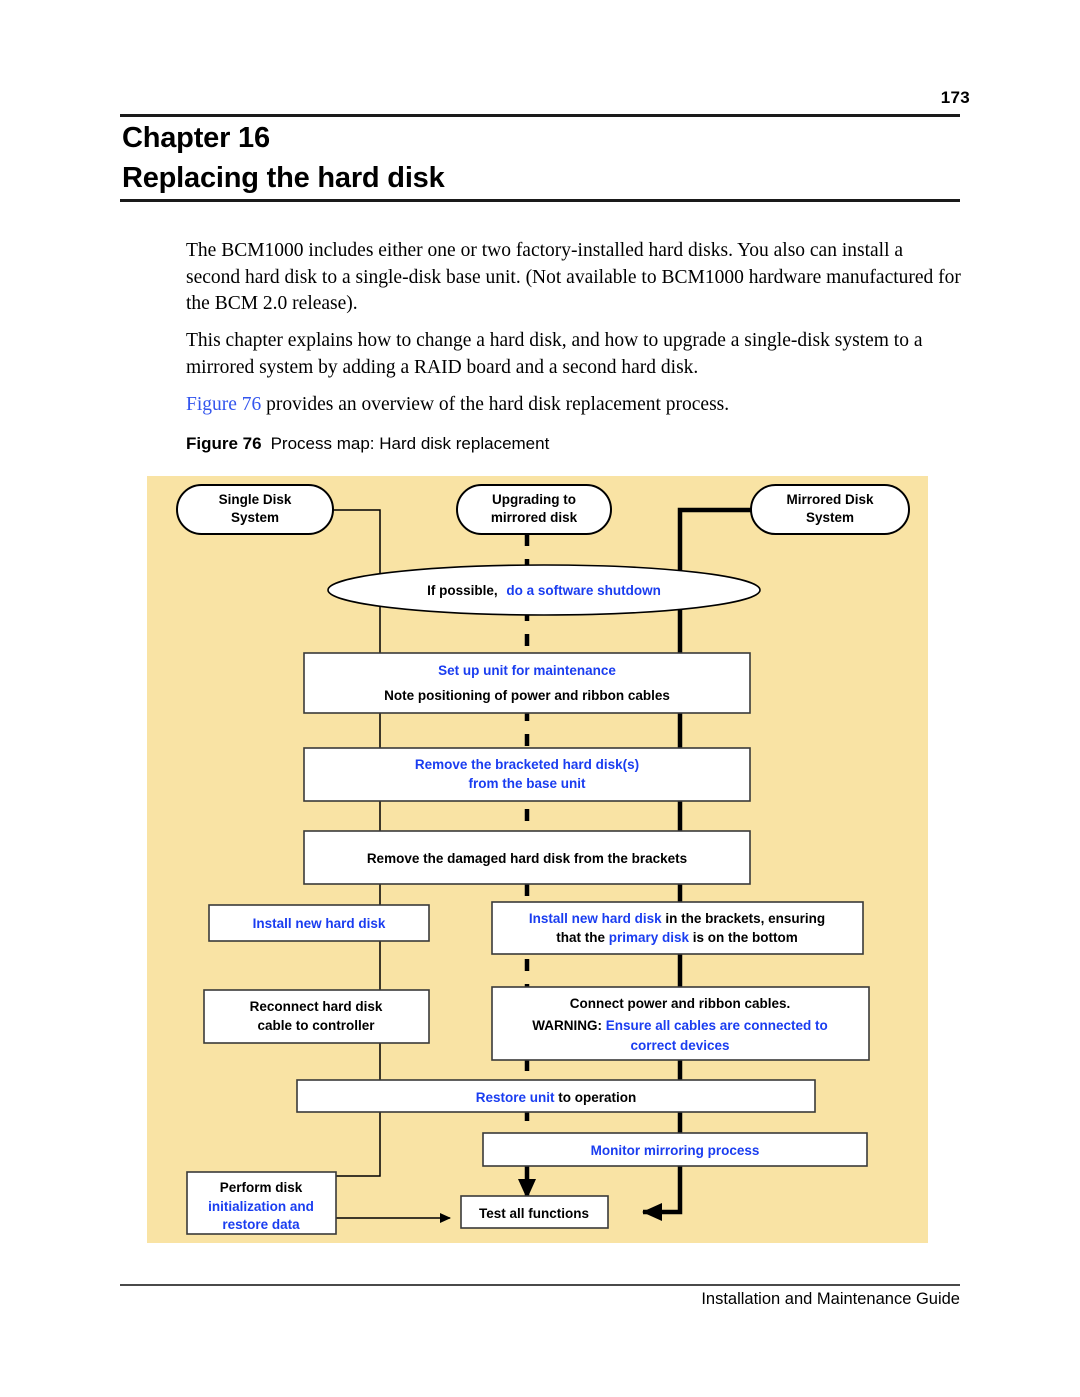  I want to click on node-label-line2: mirrored disk, so click(534, 517).